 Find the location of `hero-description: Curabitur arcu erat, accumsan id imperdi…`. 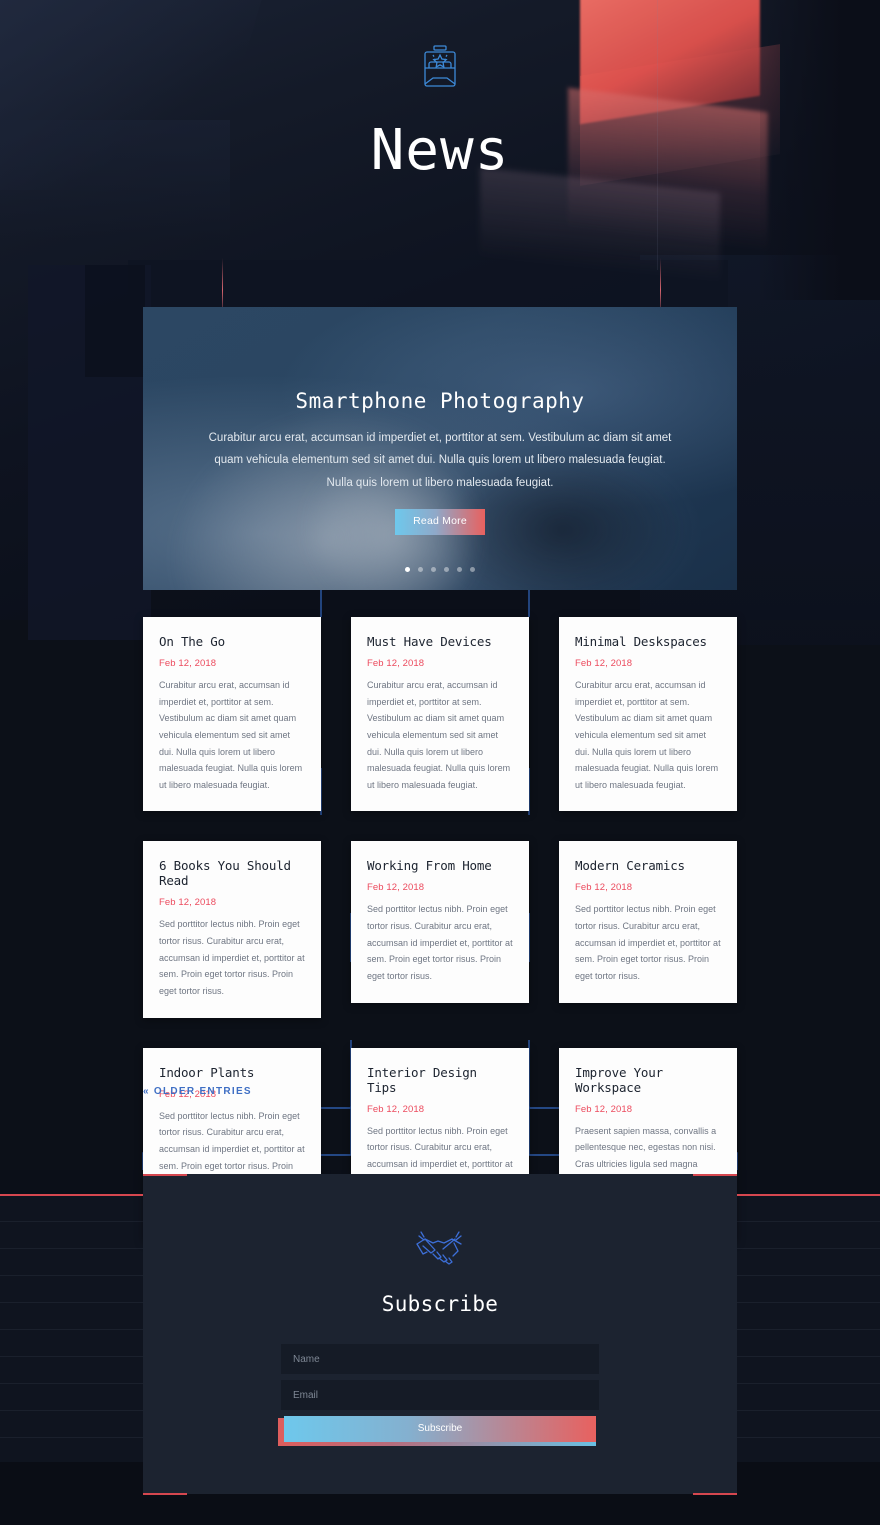

hero-description: Curabitur arcu erat, accumsan id imperdi… is located at coordinates (440, 460).